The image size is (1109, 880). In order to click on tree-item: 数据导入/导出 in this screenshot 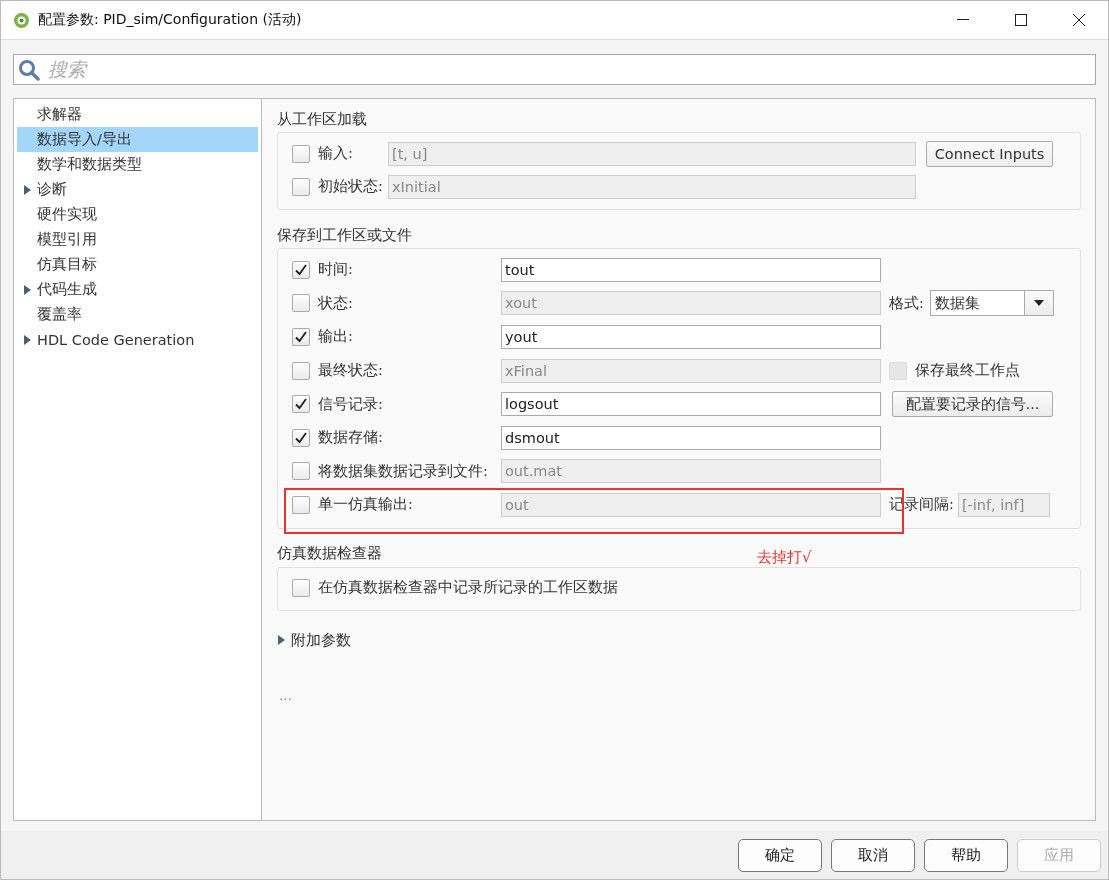, I will do `click(137, 139)`.